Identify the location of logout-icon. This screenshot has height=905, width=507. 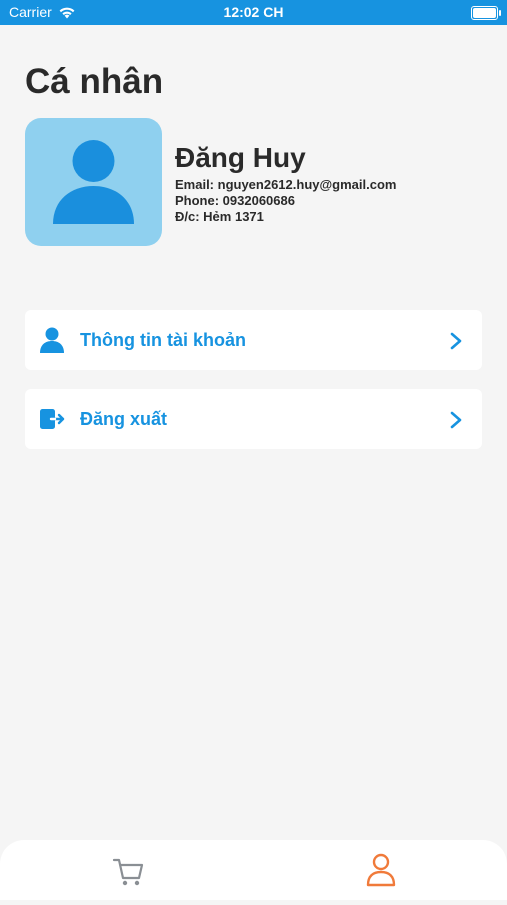
(52, 419).